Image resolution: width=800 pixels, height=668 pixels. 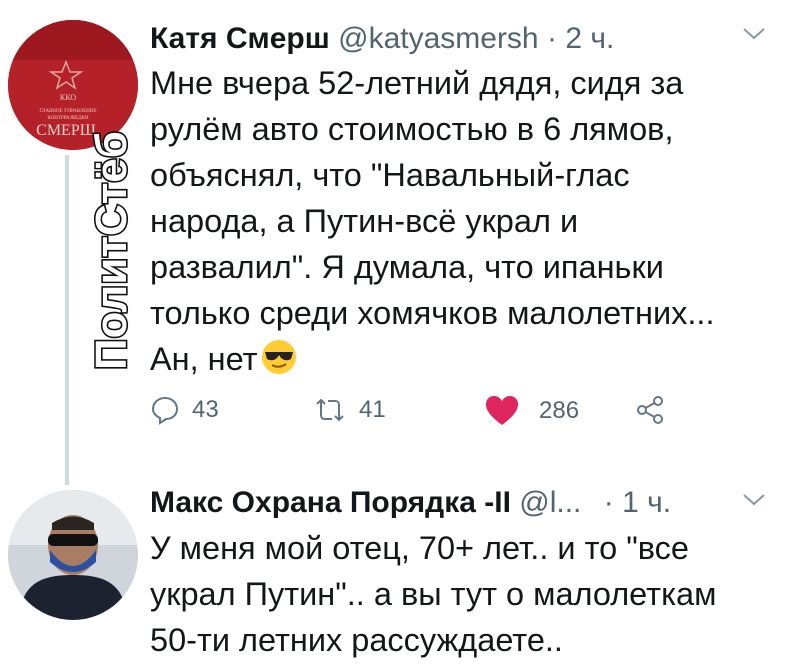 What do you see at coordinates (330, 502) in the screenshot?
I see `author-name: Макс Охрана Порядка -II` at bounding box center [330, 502].